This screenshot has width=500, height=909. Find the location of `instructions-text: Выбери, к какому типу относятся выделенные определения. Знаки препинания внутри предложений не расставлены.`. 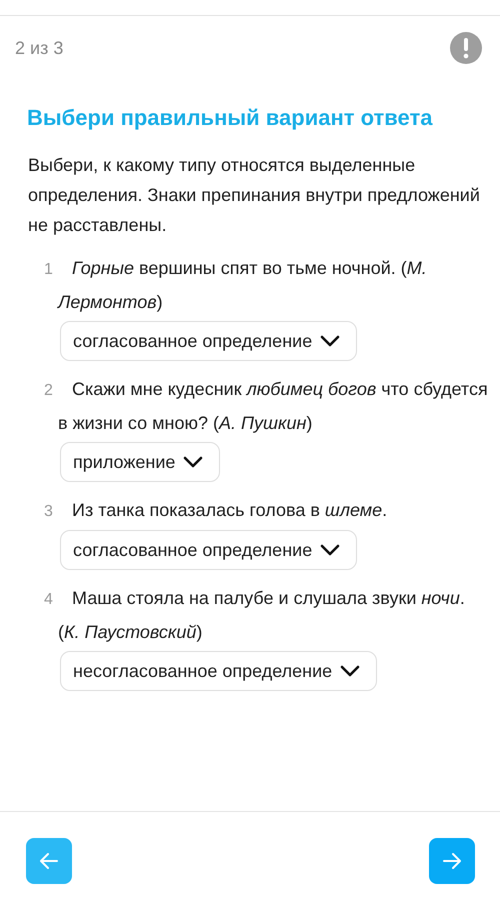

instructions-text: Выбери, к какому типу относятся выделенные определения. Знаки препинания внутри предложений не расставлены. is located at coordinates (254, 195).